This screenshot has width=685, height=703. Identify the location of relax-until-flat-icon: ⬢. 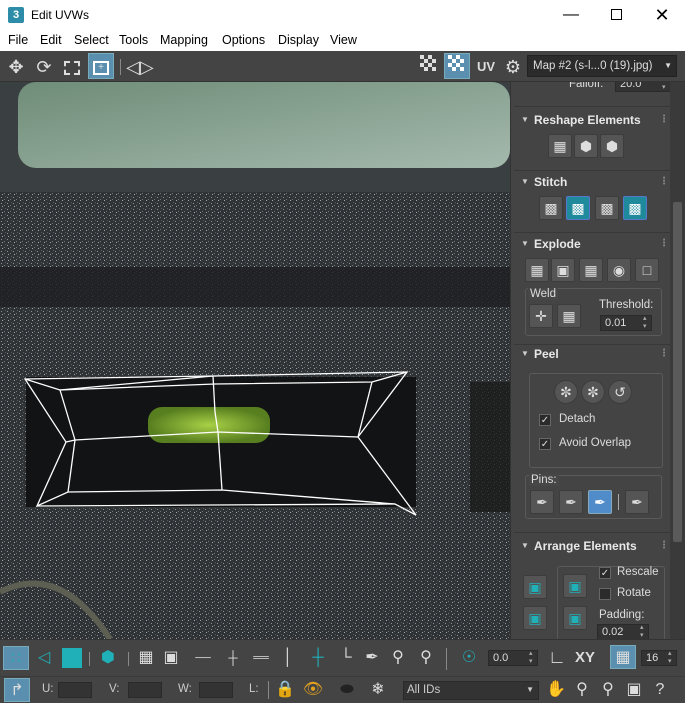
(586, 146).